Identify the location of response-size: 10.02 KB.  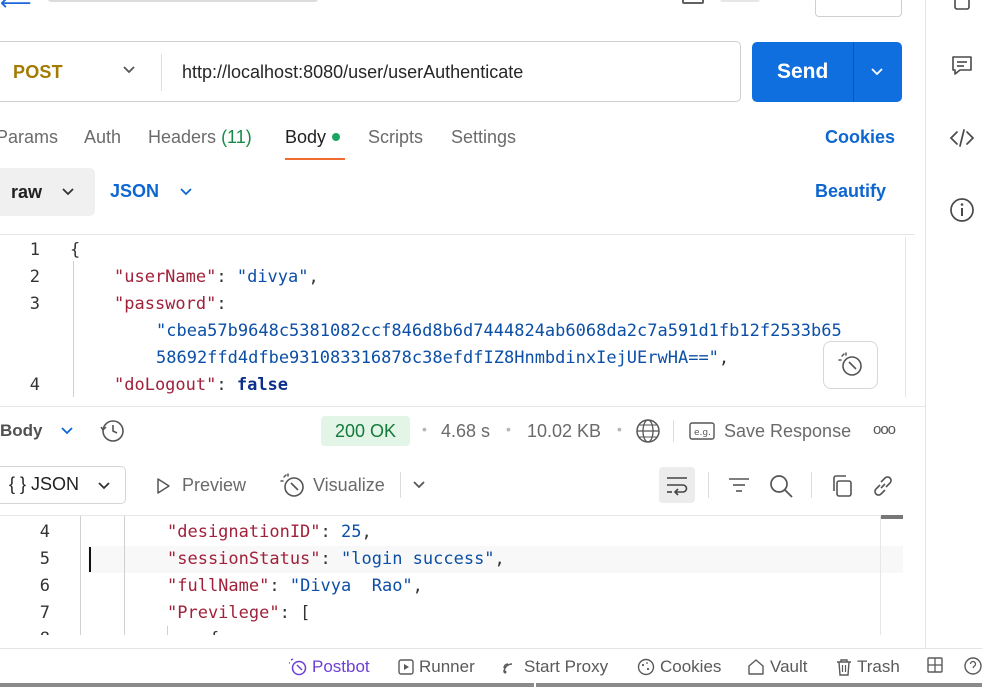
(564, 431).